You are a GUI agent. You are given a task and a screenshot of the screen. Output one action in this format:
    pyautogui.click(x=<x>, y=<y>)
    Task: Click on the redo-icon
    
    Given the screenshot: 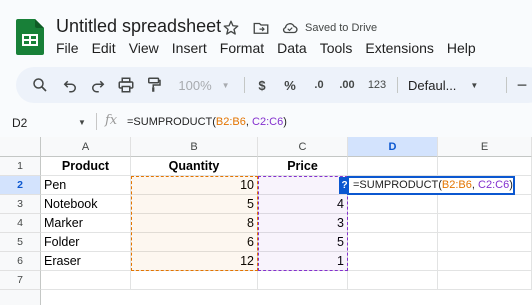 What is the action you would take?
    pyautogui.click(x=98, y=86)
    